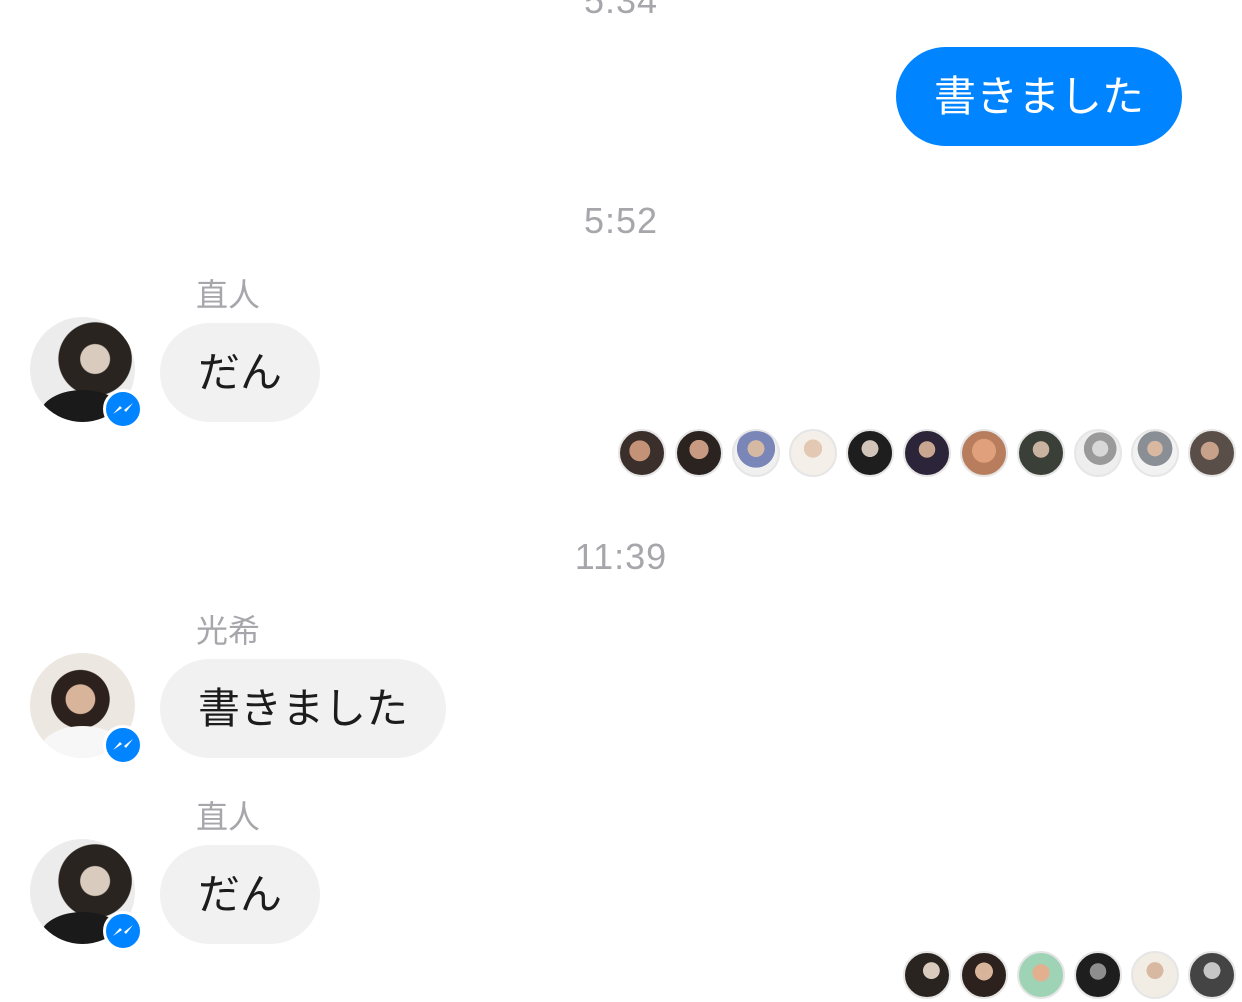 Image resolution: width=1242 pixels, height=1002 pixels. Describe the element at coordinates (228, 631) in the screenshot. I see `sender-name: 光希` at that location.